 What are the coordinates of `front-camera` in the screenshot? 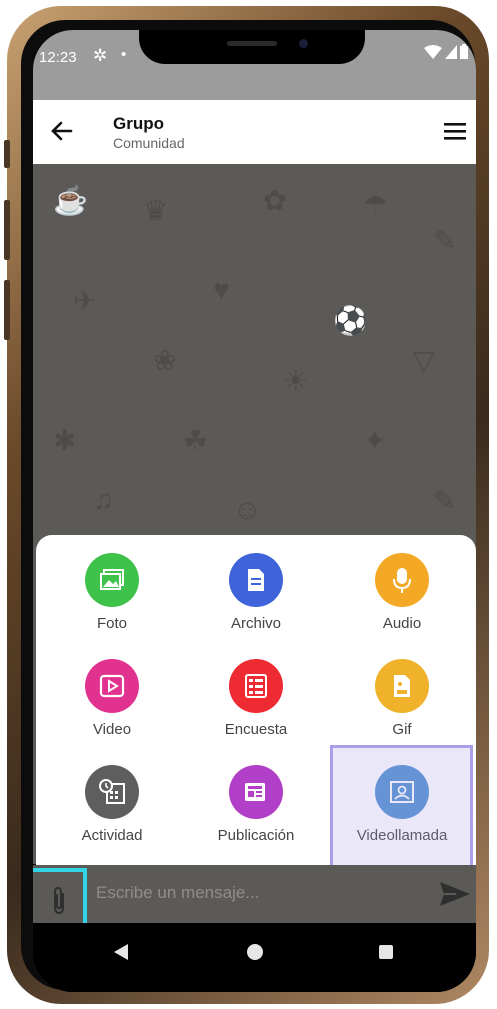 It's located at (303, 43).